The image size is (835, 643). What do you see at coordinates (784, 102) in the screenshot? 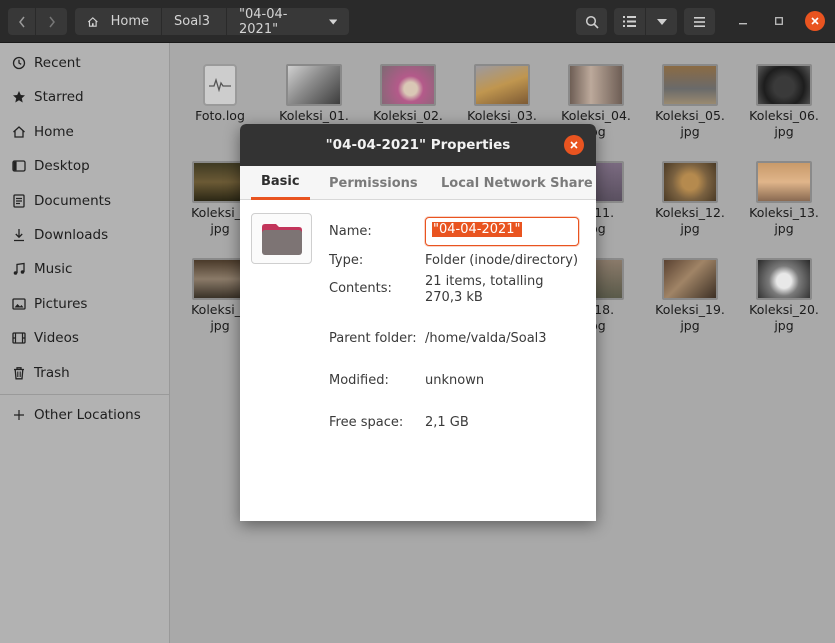
I see `file-item: Koleksi_06. jpg` at bounding box center [784, 102].